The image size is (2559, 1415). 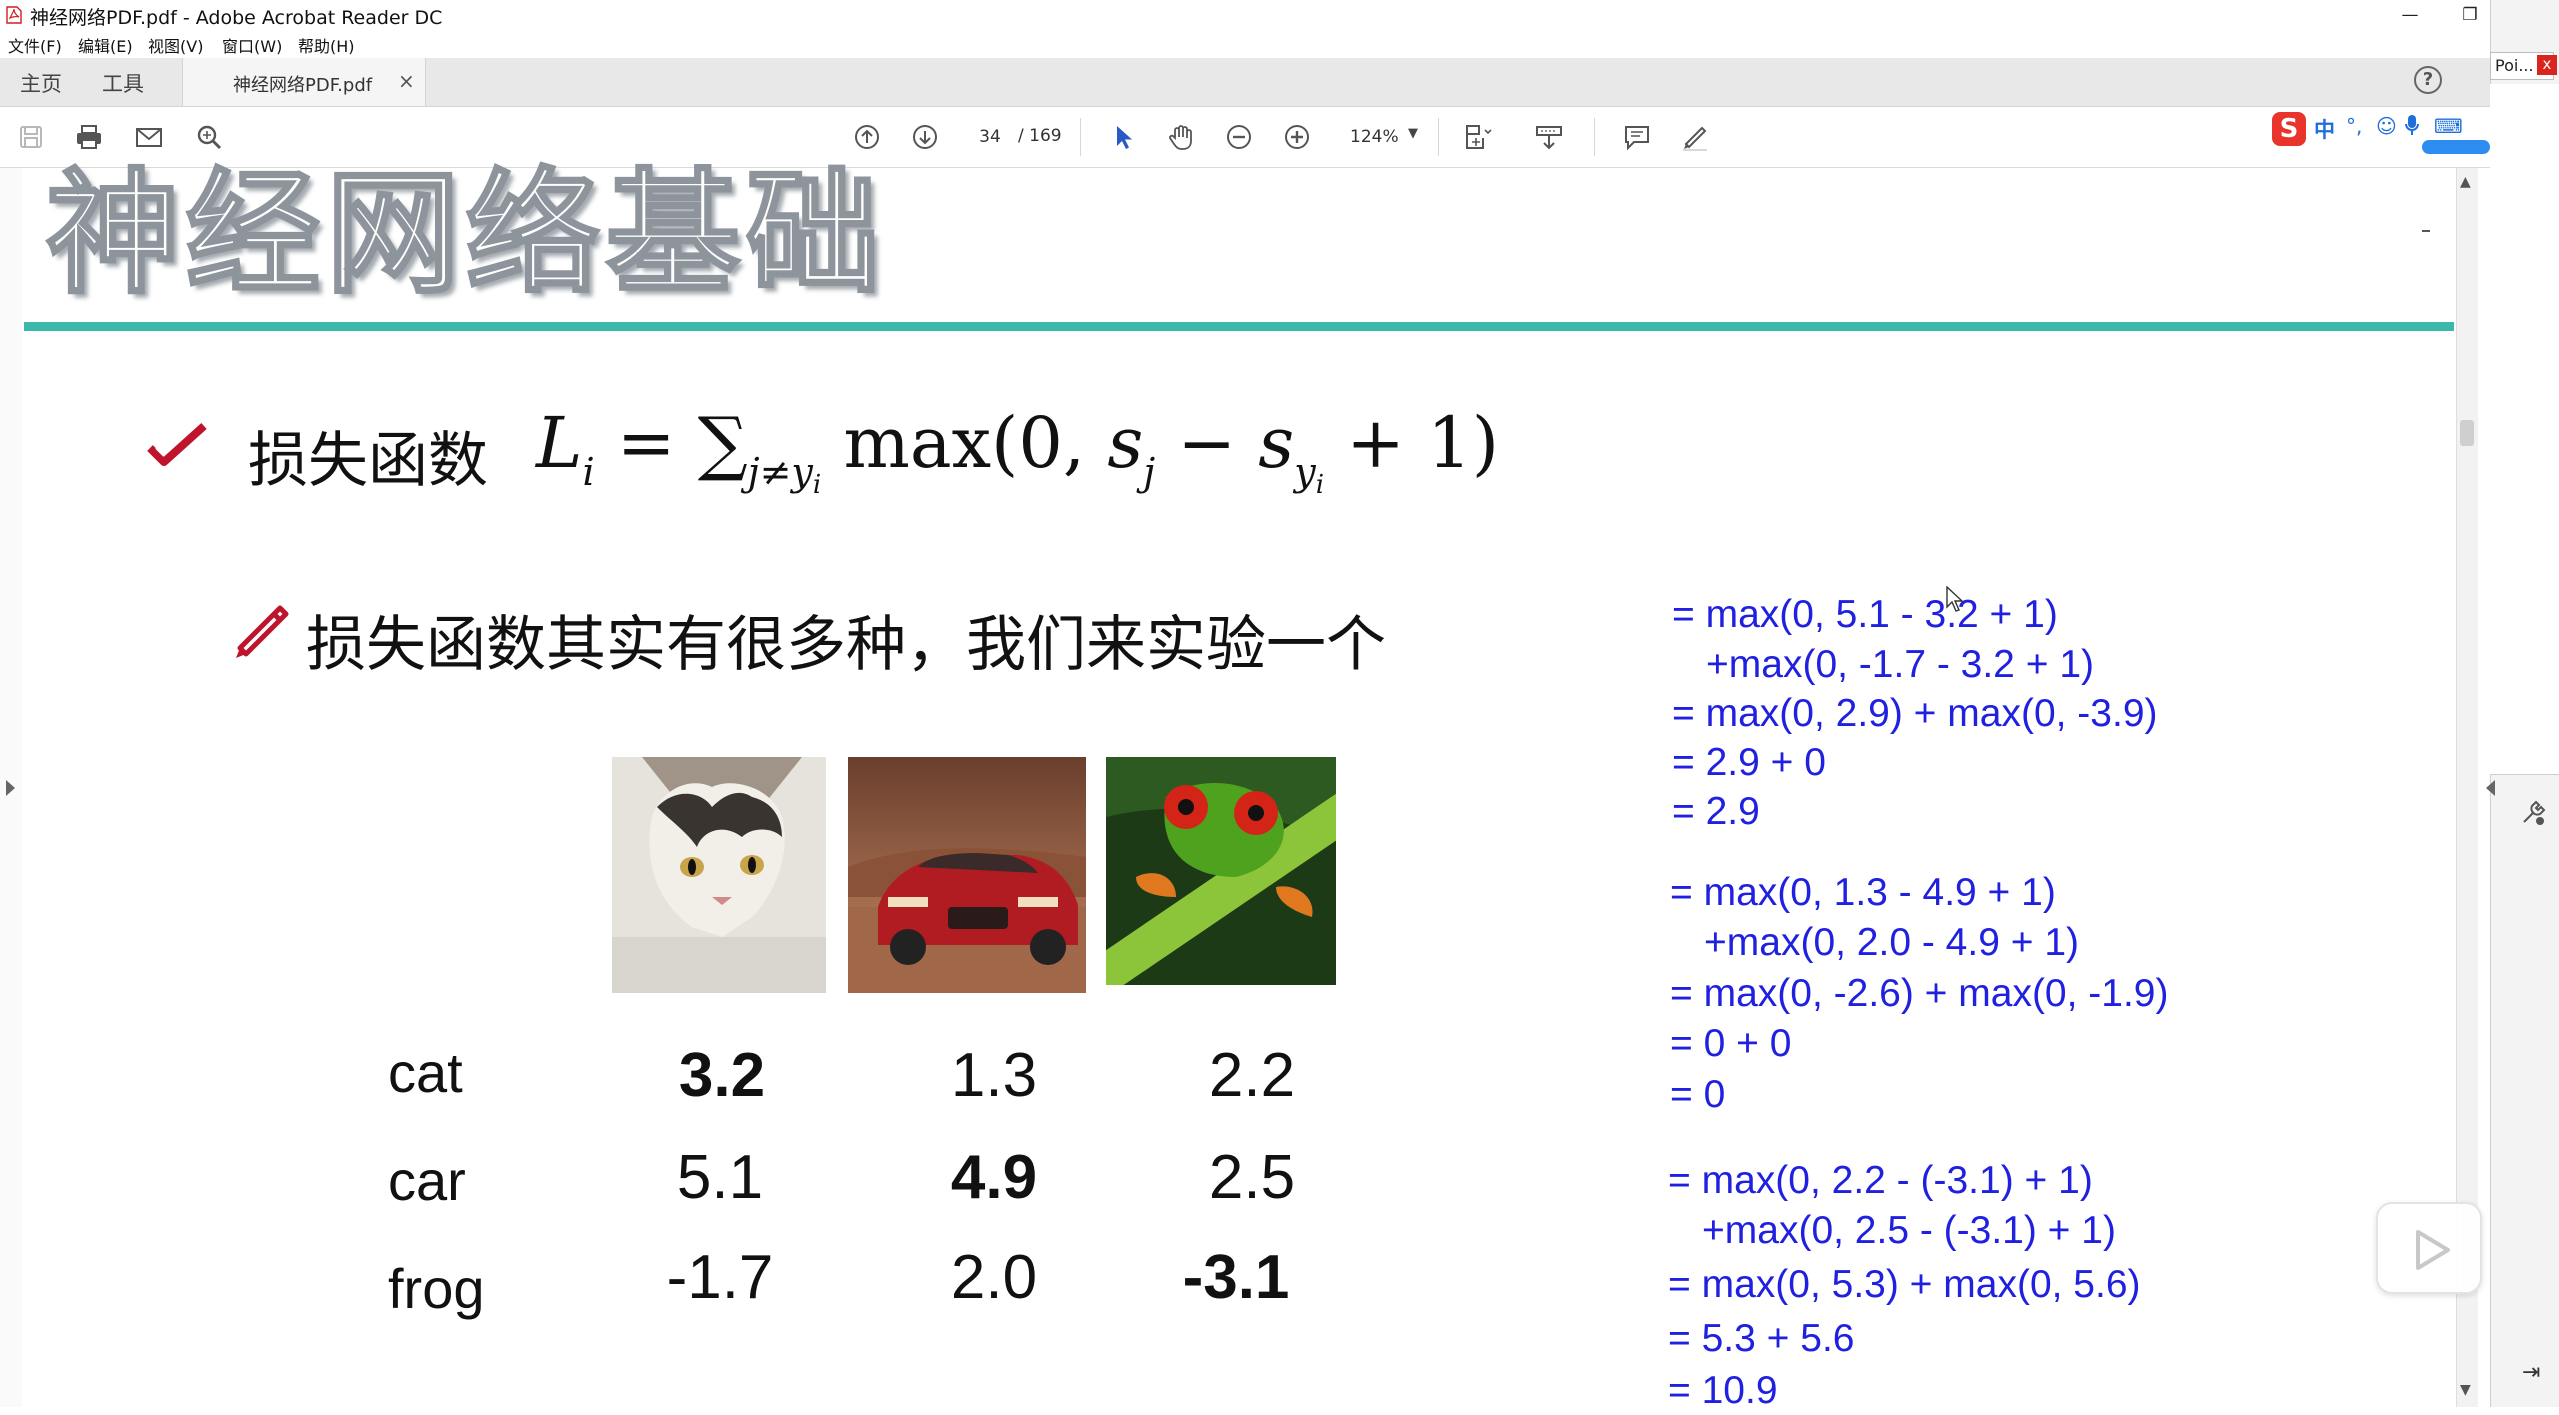 I want to click on page-mark, so click(x=2426, y=231).